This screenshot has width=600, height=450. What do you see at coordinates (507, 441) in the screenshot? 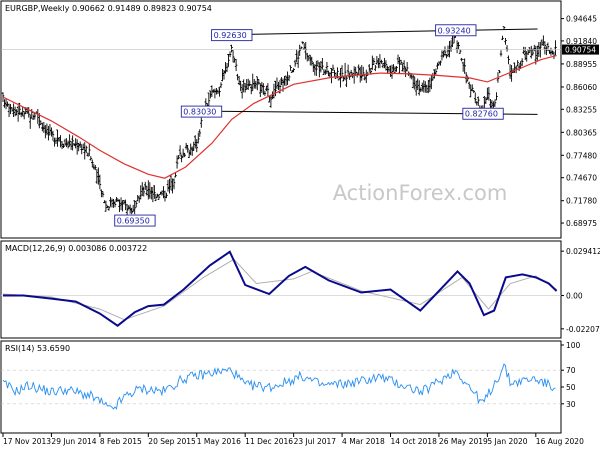
I see `time-axis-label: 5 Jan 2020` at bounding box center [507, 441].